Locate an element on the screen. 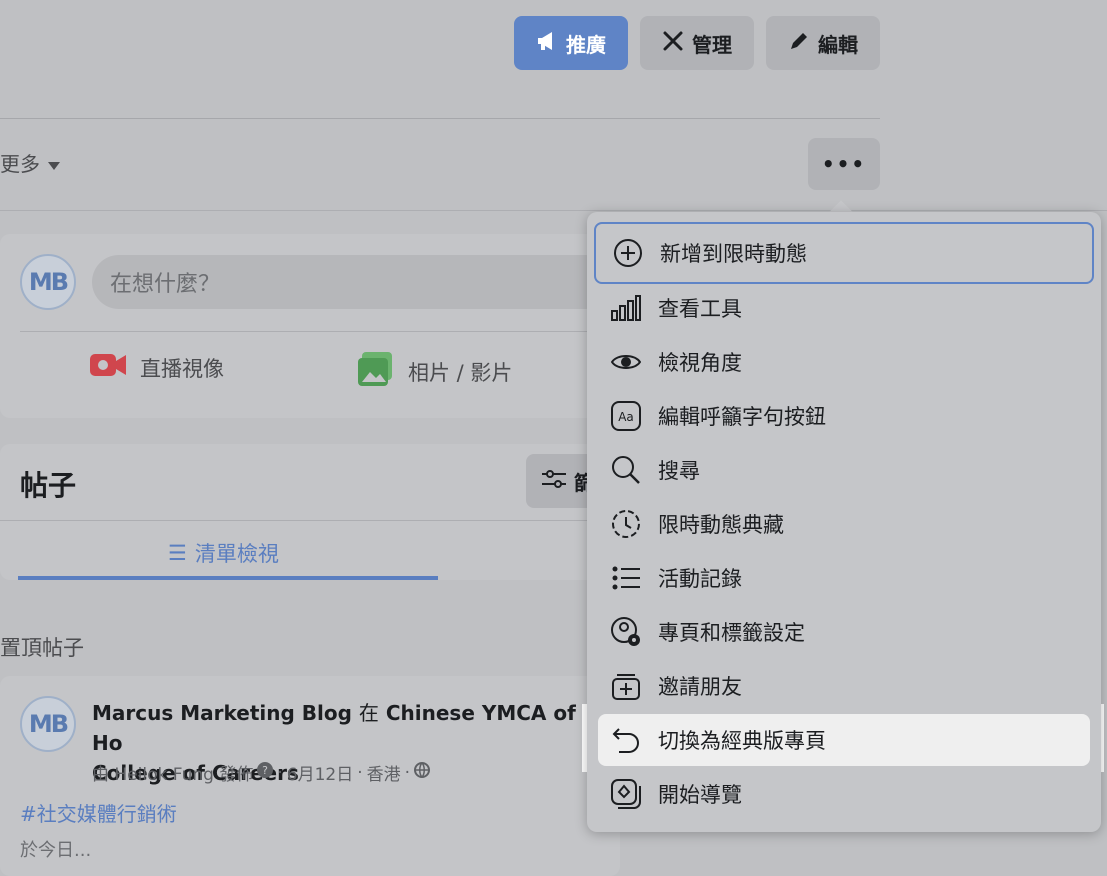 This screenshot has width=1107, height=876. menu-label: 邀請朋友 is located at coordinates (700, 687).